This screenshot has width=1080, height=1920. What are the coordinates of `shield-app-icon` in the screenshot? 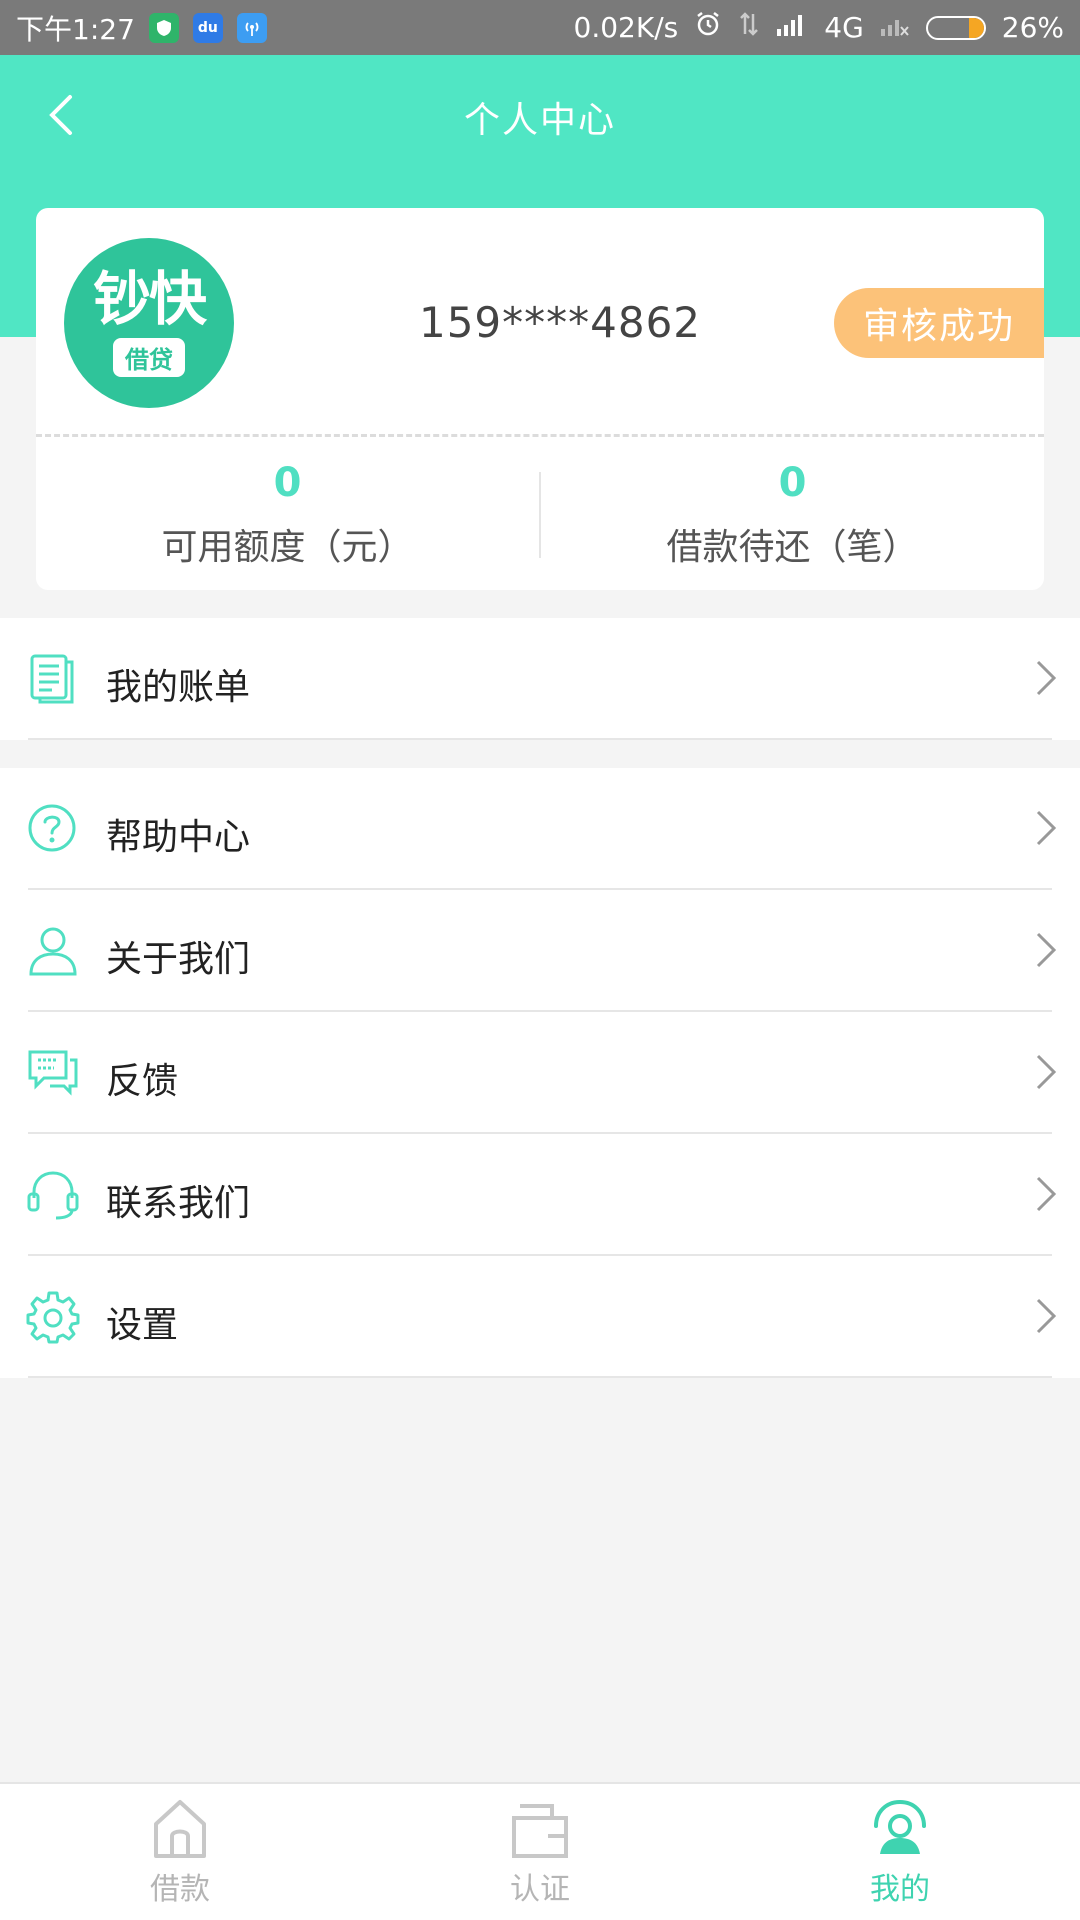 It's located at (163, 27).